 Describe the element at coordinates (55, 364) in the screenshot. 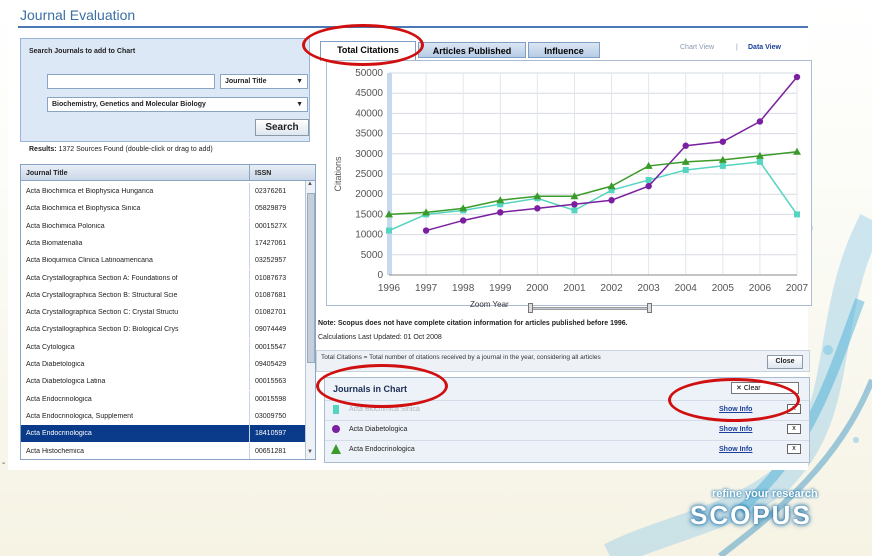

I see `journal-title-cell: Acta Diabetologica` at that location.